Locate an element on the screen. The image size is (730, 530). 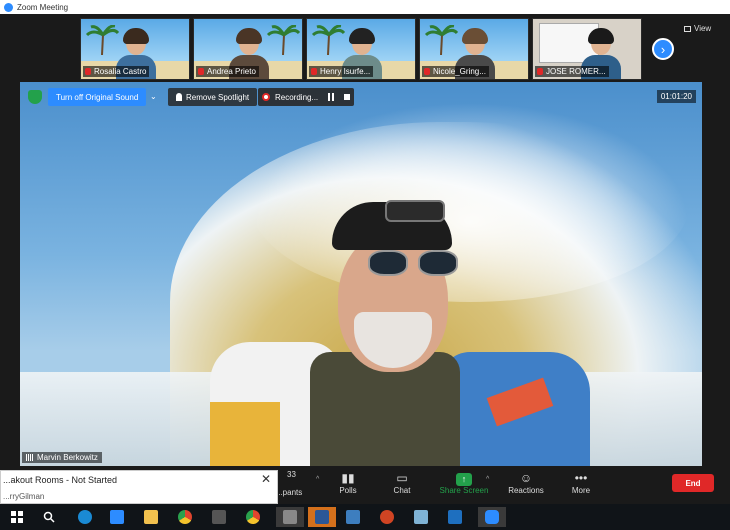
pin-icon is located at coordinates (179, 97).